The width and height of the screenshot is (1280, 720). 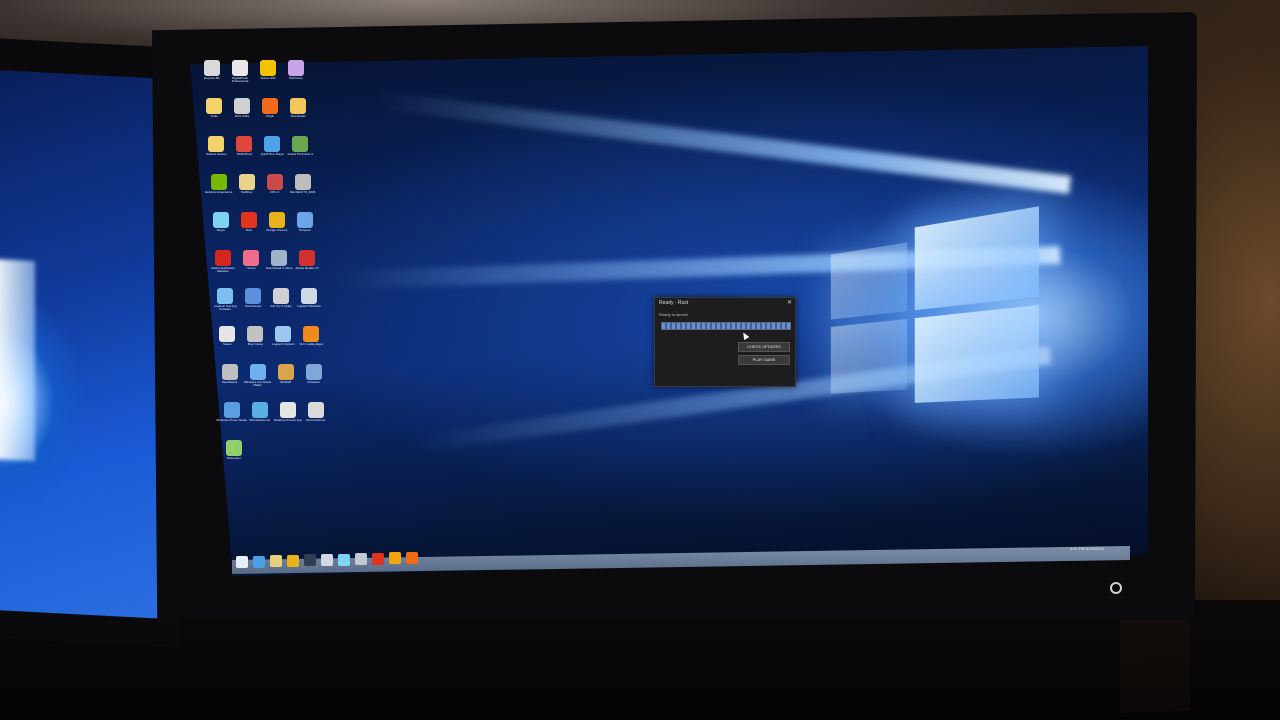 I want to click on desktop-shortcut: MemSplit TX_3036, so click(x=302, y=186).